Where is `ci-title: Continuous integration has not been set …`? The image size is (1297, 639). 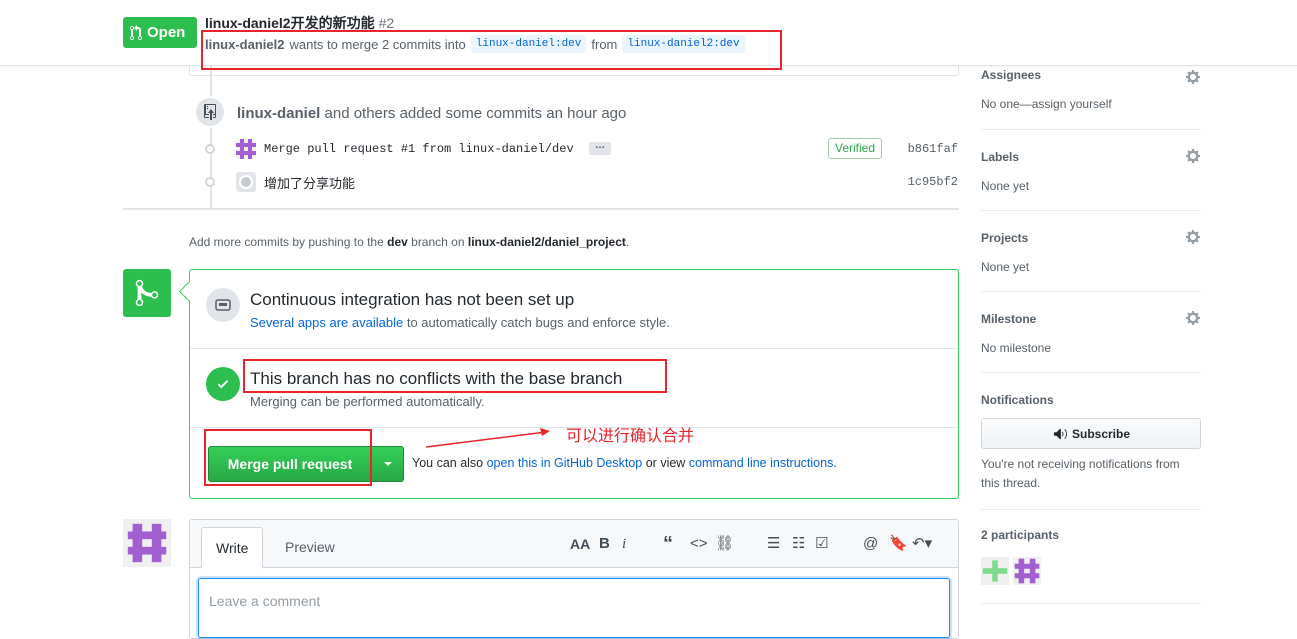
ci-title: Continuous integration has not been set … is located at coordinates (412, 299).